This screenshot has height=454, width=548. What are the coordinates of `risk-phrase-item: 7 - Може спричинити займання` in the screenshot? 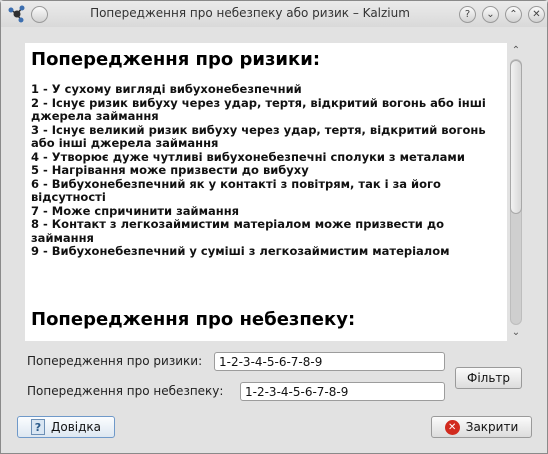 It's located at (135, 210).